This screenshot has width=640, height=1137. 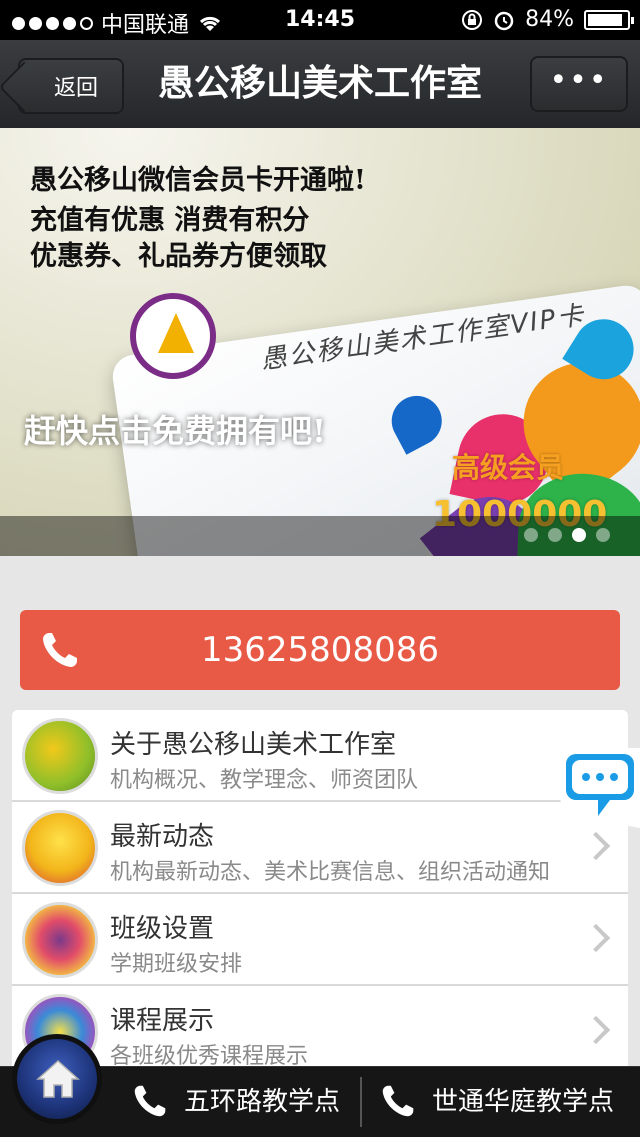 I want to click on news-thumbnail, so click(x=60, y=848).